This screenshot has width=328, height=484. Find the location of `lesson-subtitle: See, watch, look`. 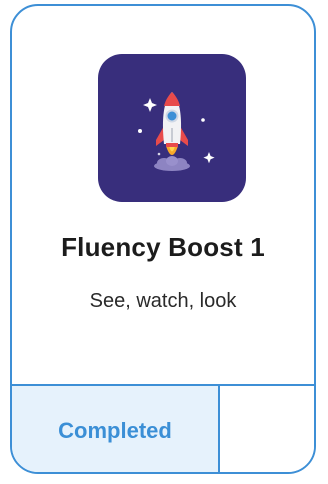

lesson-subtitle: See, watch, look is located at coordinates (163, 301).